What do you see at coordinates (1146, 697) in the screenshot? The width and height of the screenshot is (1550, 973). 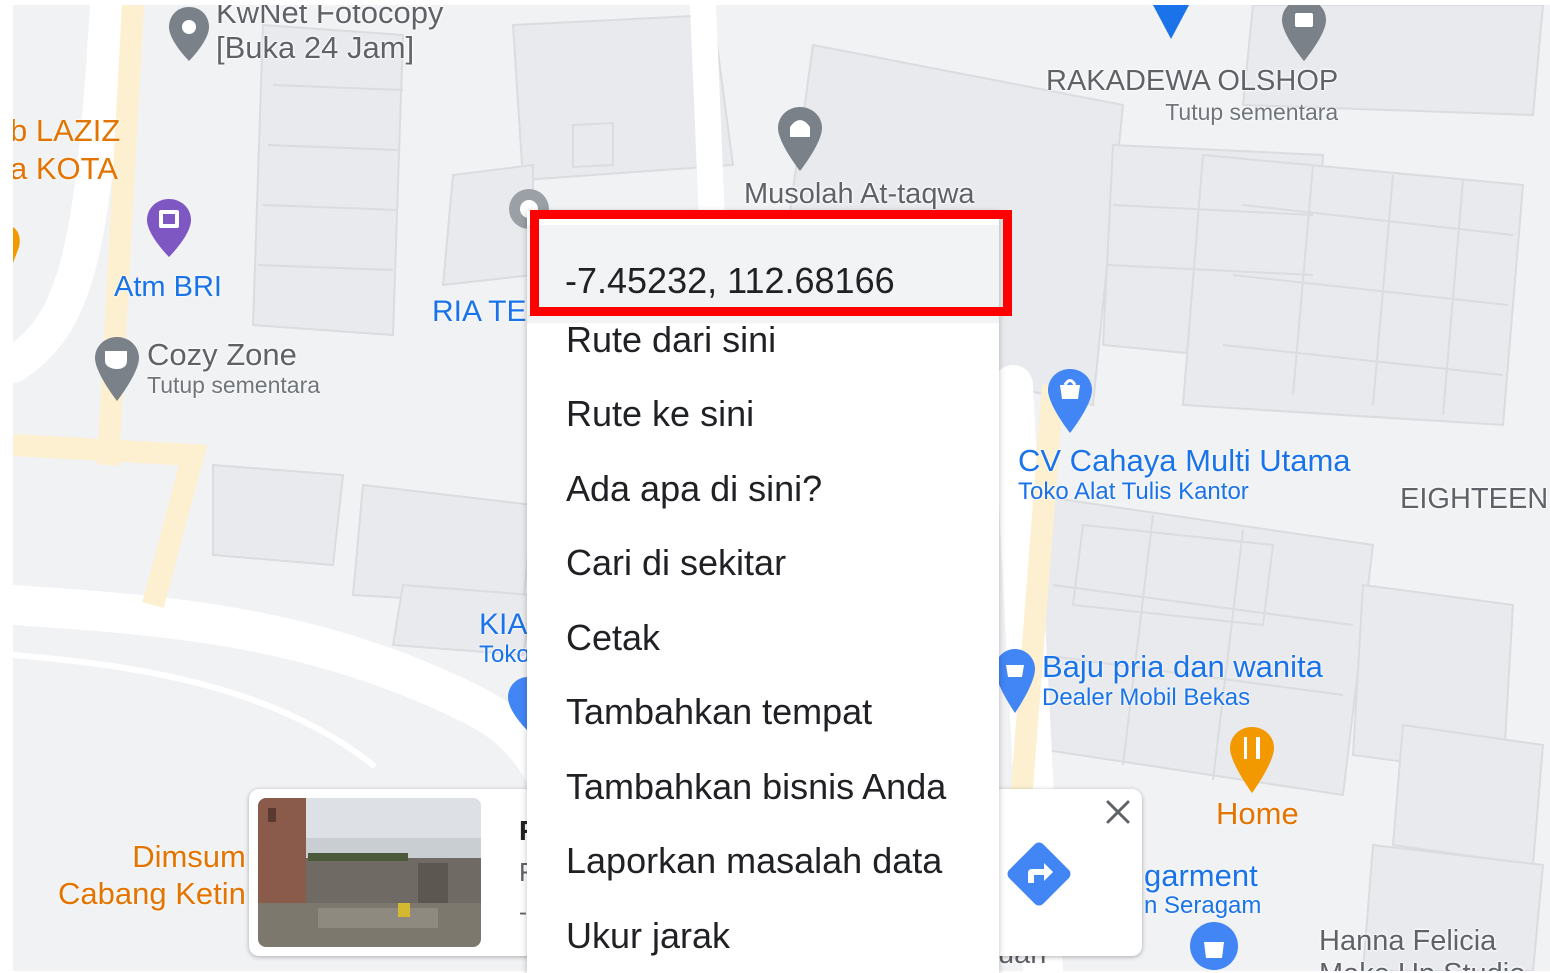 I see `place-category: Dealer Mobil Bekas` at bounding box center [1146, 697].